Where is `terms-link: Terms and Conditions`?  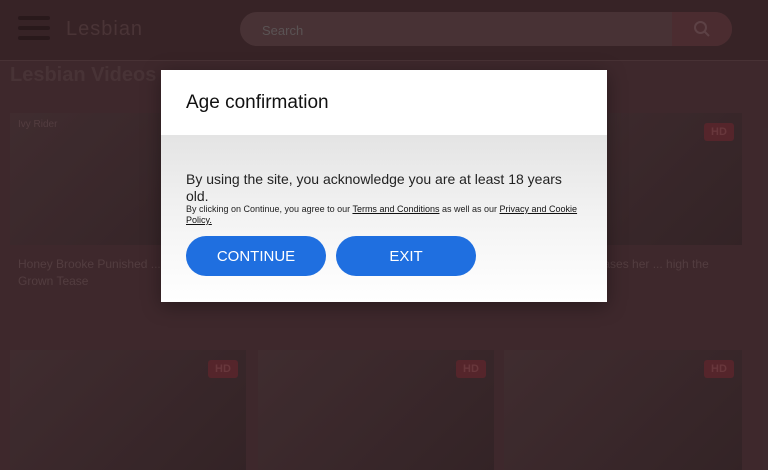 terms-link: Terms and Conditions is located at coordinates (395, 209).